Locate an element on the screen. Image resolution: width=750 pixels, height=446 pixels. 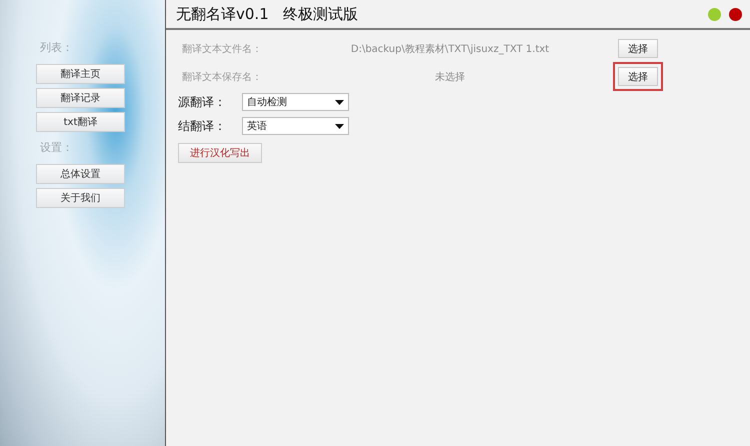
window-control-button is located at coordinates (735, 14).